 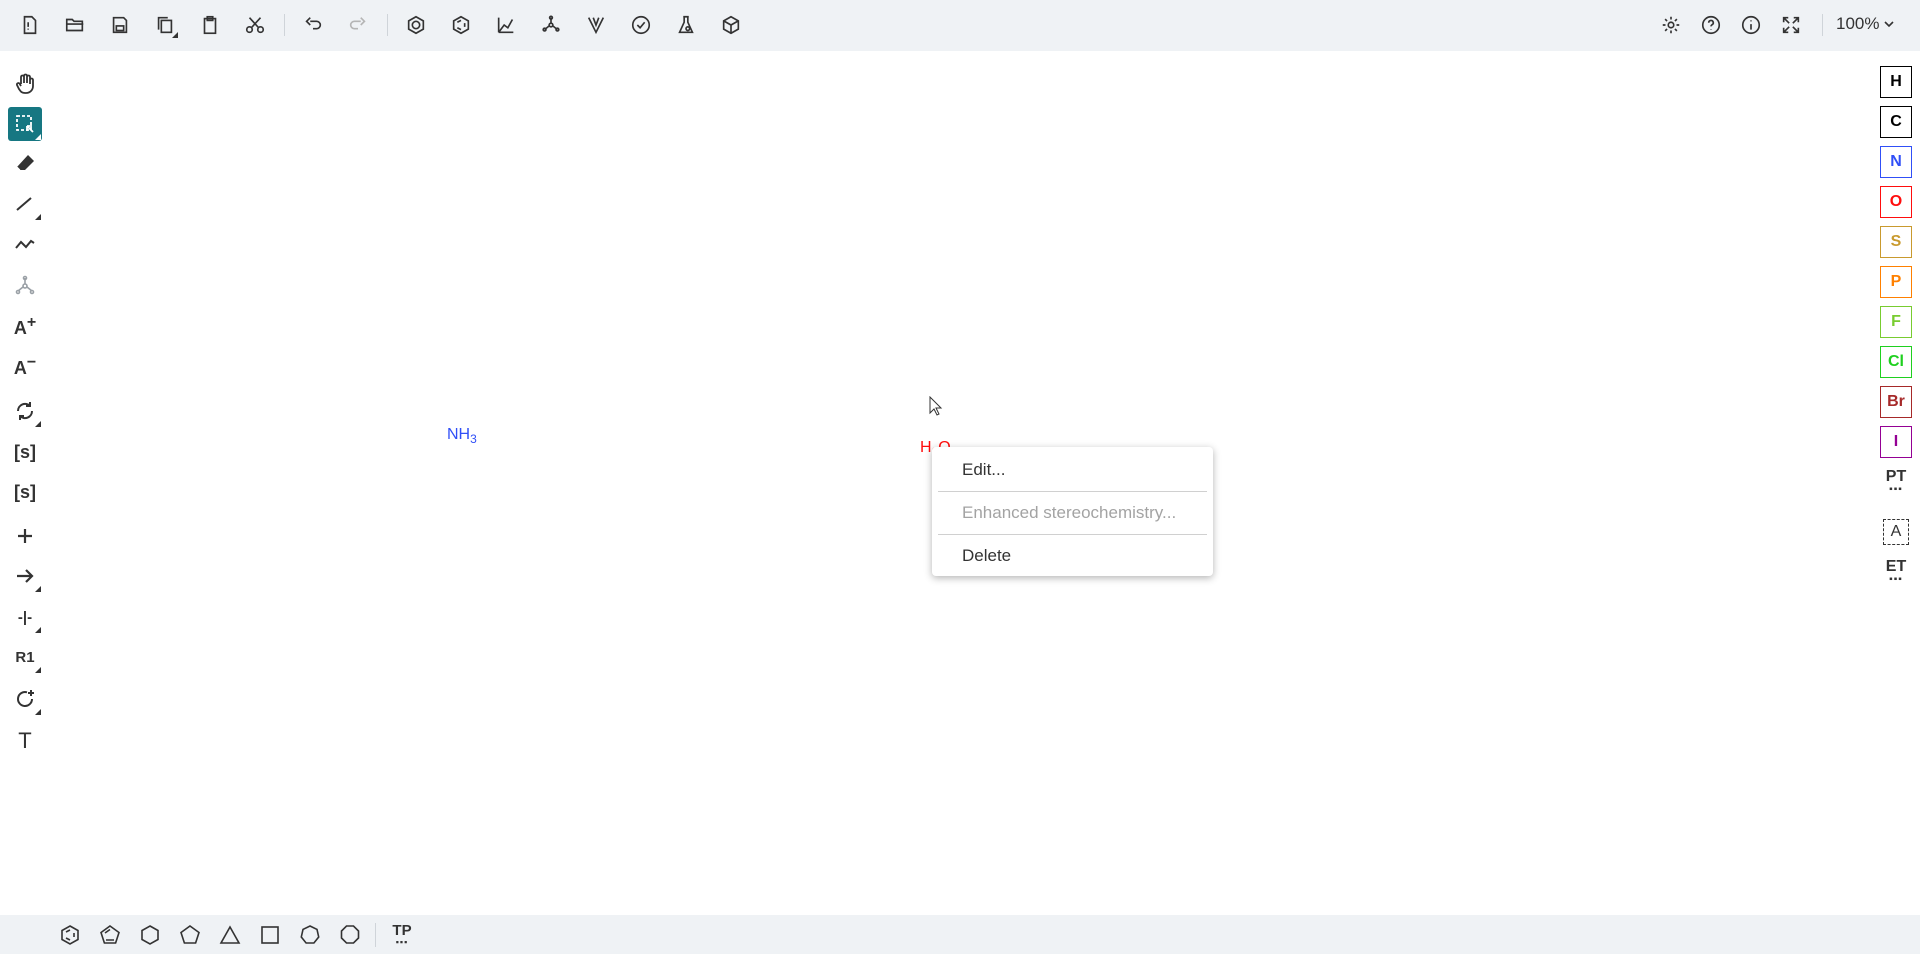 I want to click on atom-h-button: H, so click(x=1896, y=82).